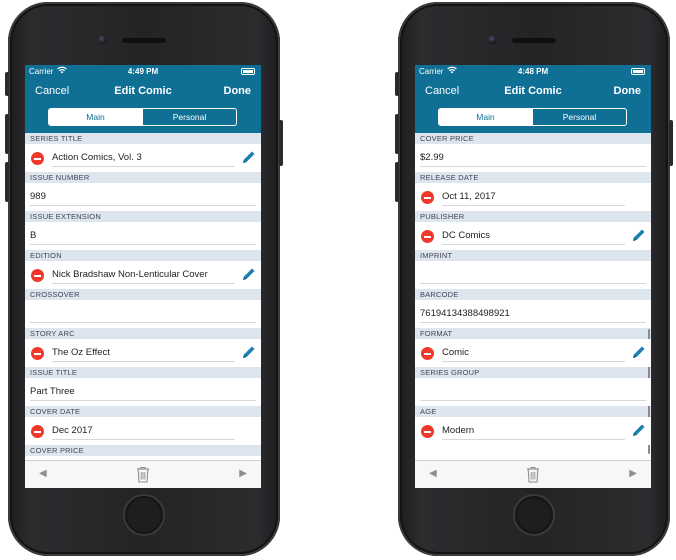 The width and height of the screenshot is (676, 560). I want to click on status-time: 4:49 PM, so click(143, 71).